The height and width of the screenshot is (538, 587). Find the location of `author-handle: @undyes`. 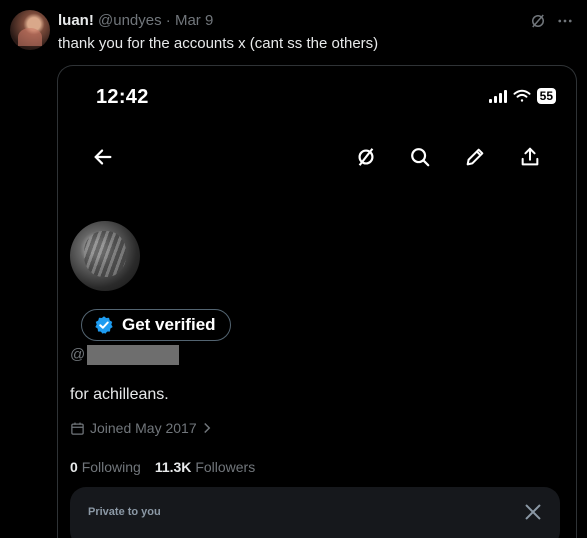

author-handle: @undyes is located at coordinates (130, 20).